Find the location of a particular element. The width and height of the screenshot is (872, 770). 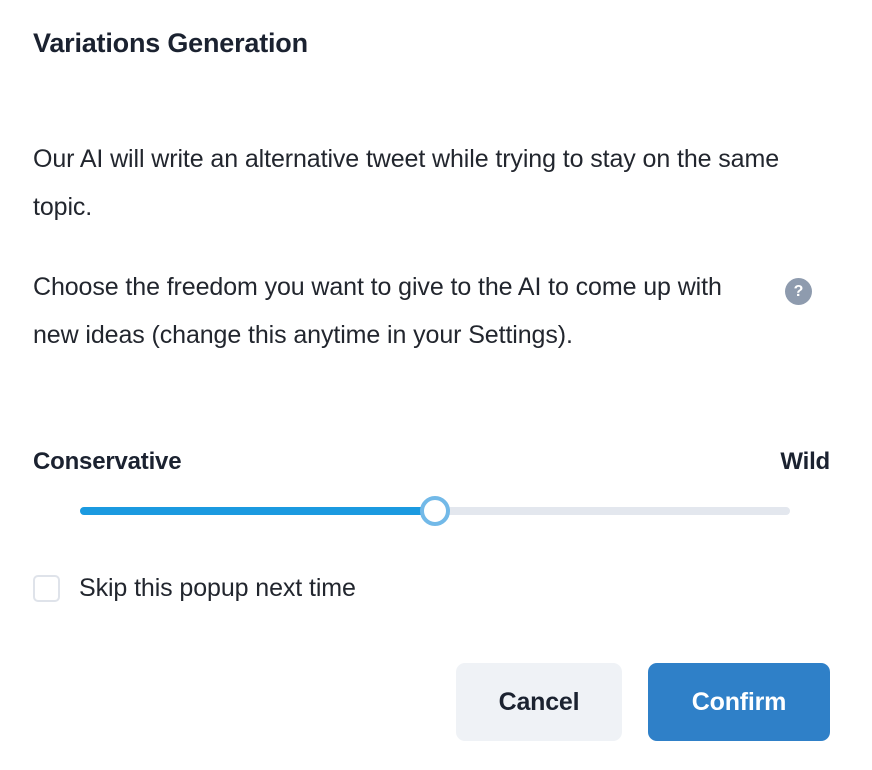

skip-popup-checkbox-row: Skip this popup next time is located at coordinates (194, 588).